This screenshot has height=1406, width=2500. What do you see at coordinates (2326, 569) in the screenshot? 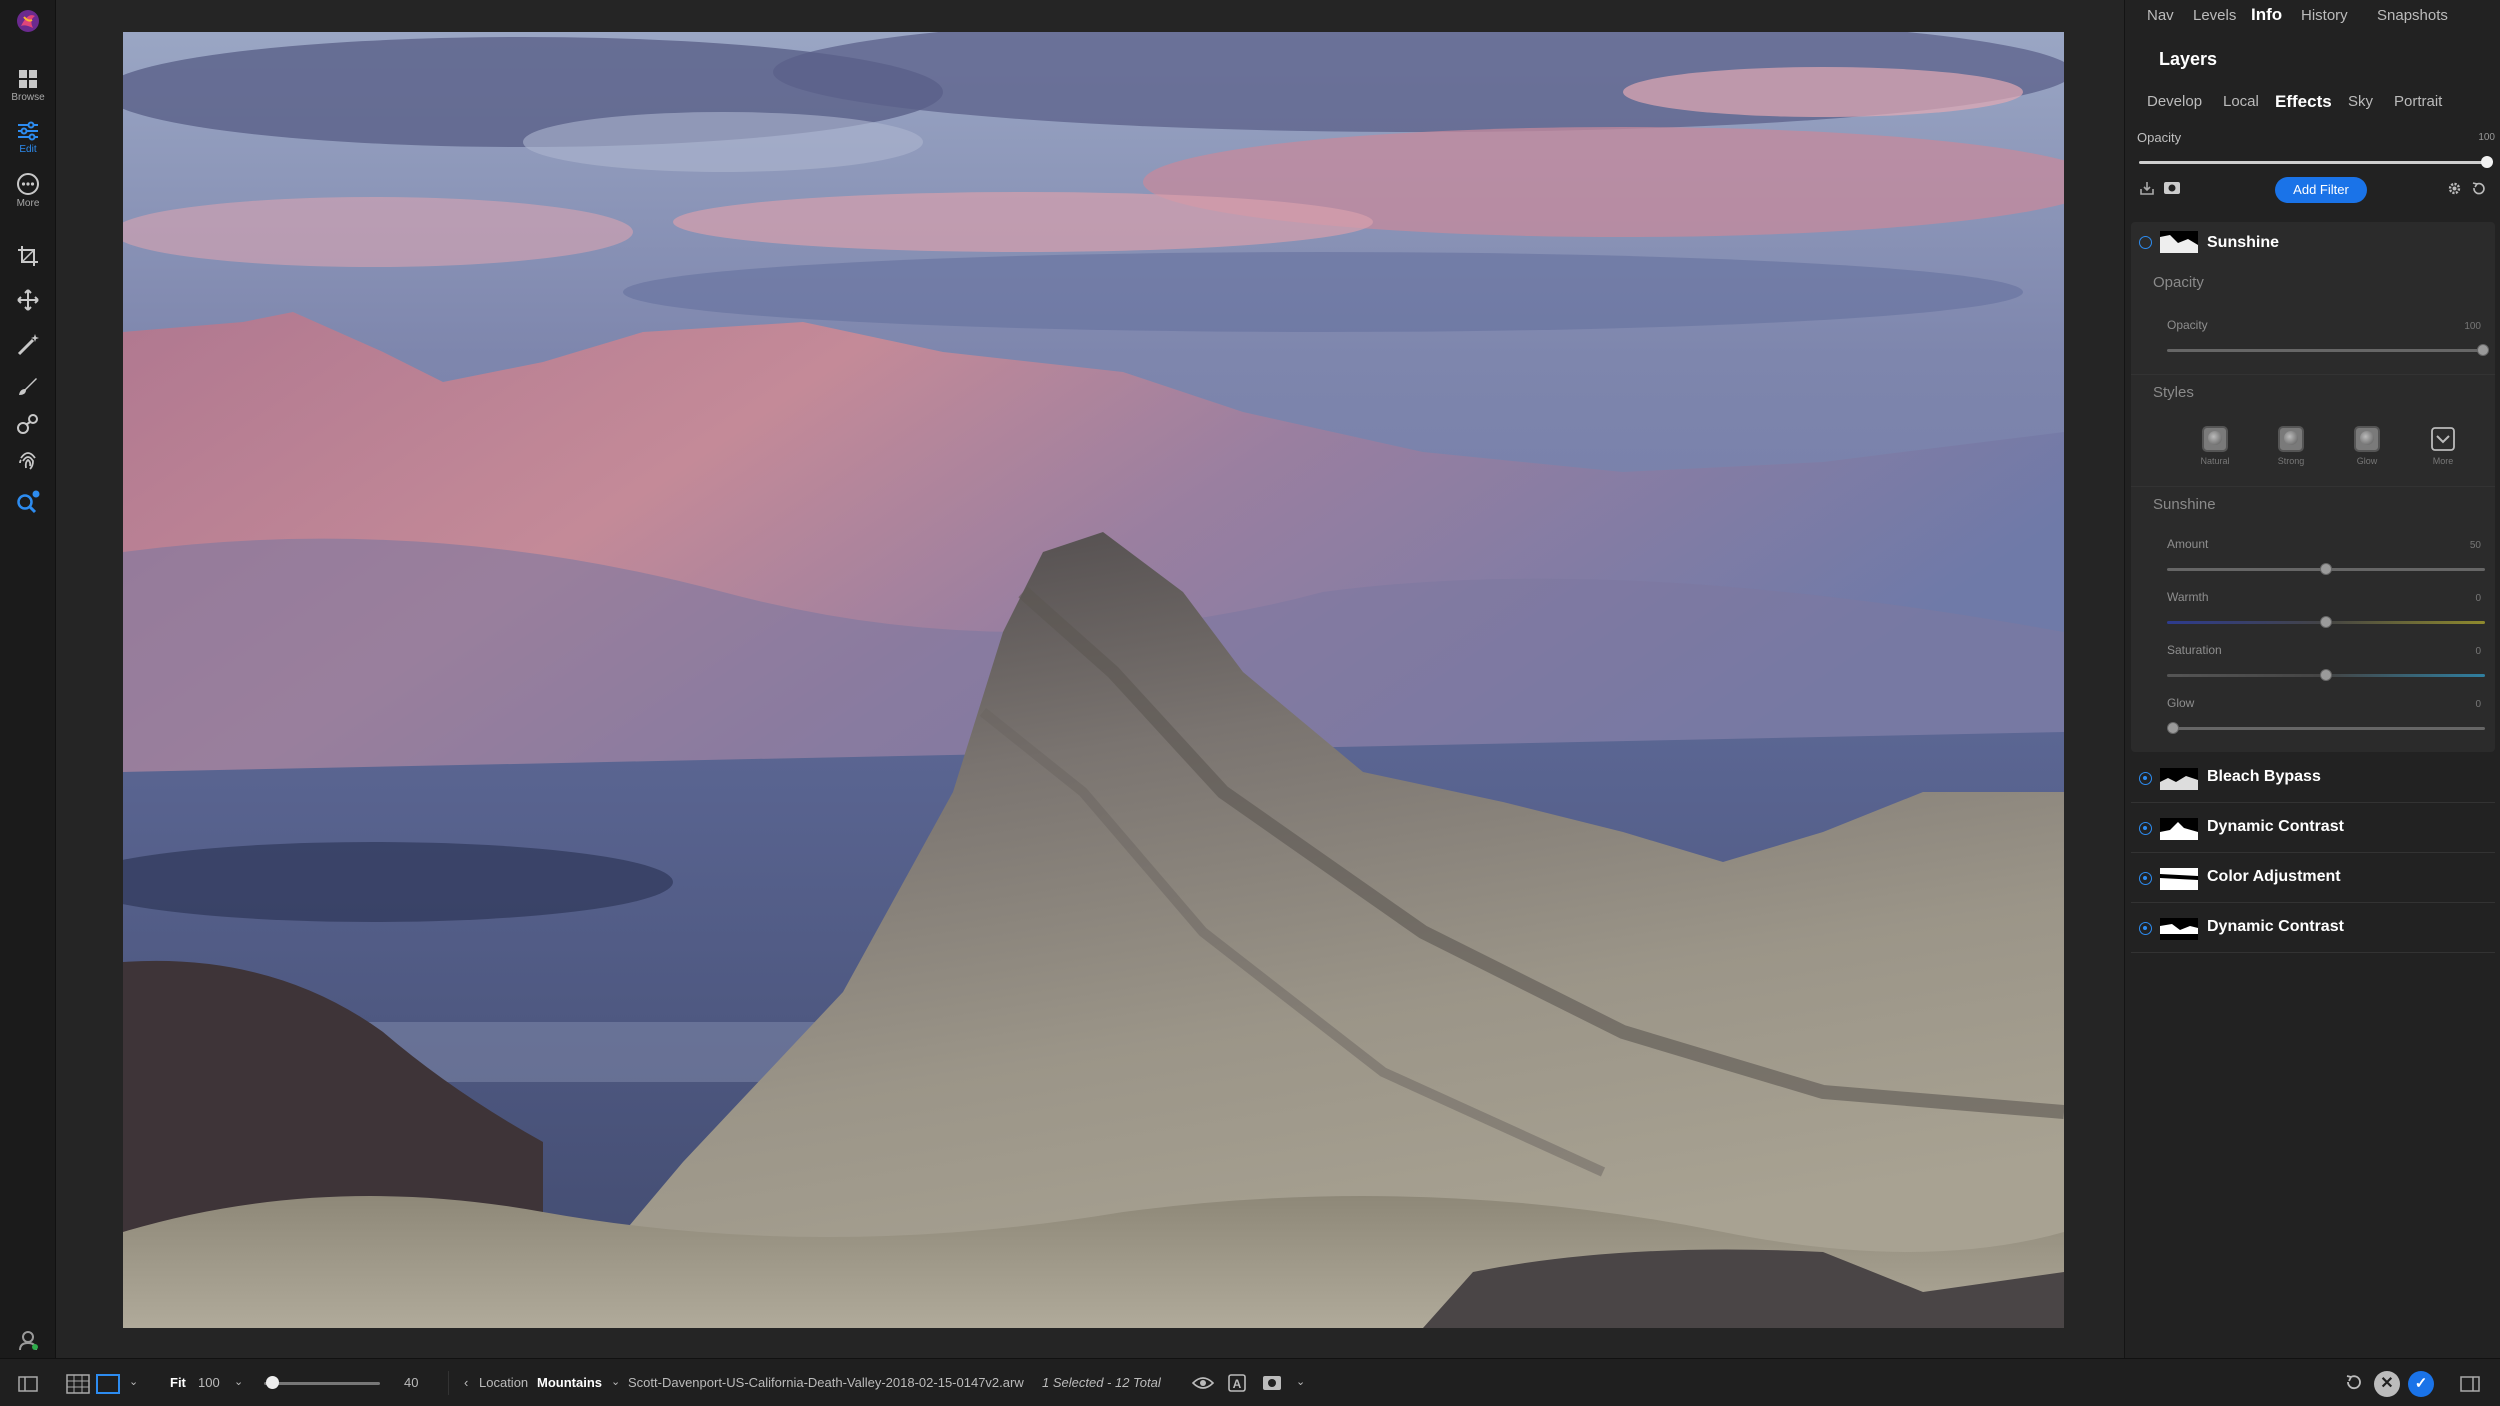
I see `amount-knob` at bounding box center [2326, 569].